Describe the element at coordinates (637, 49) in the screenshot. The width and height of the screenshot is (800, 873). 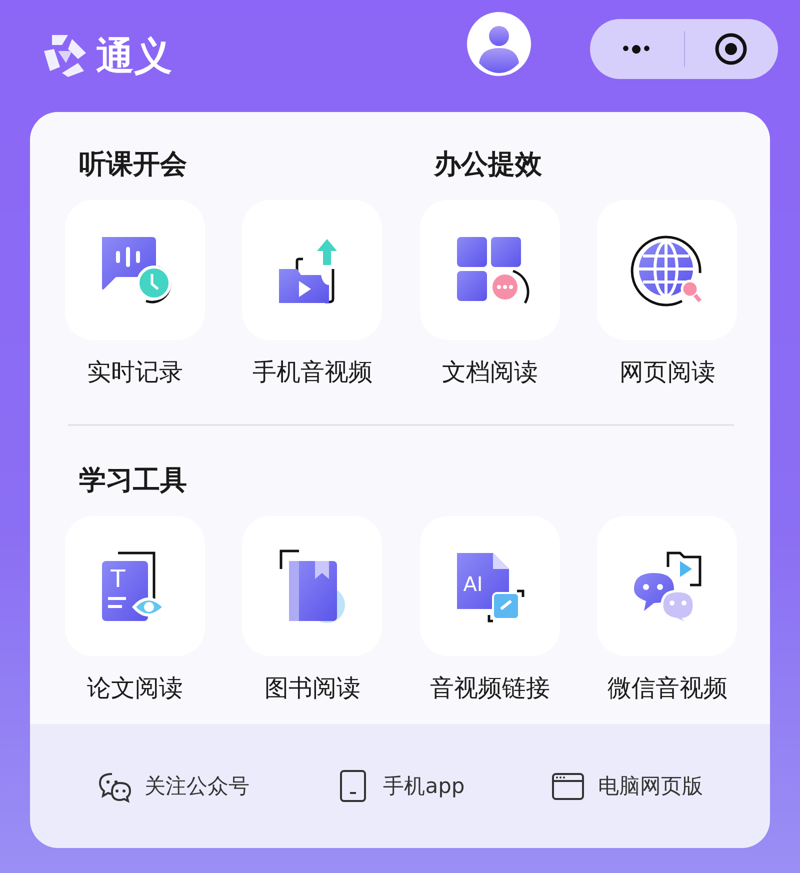
I see `more-button: •●•` at that location.